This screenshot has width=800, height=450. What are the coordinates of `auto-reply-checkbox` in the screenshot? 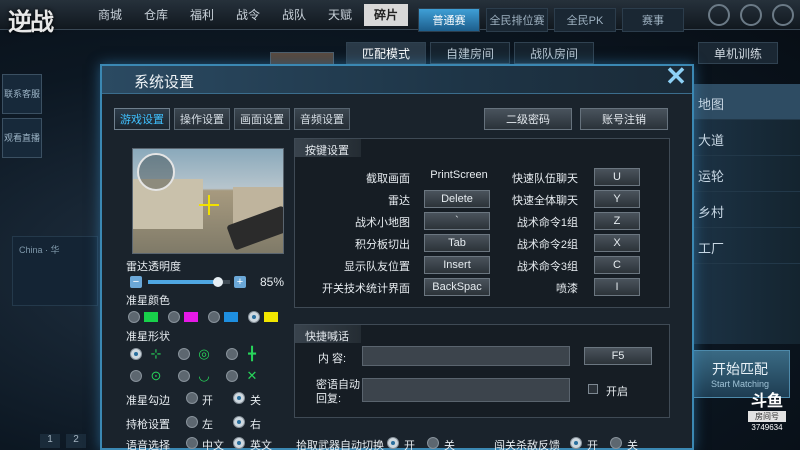 It's located at (593, 389).